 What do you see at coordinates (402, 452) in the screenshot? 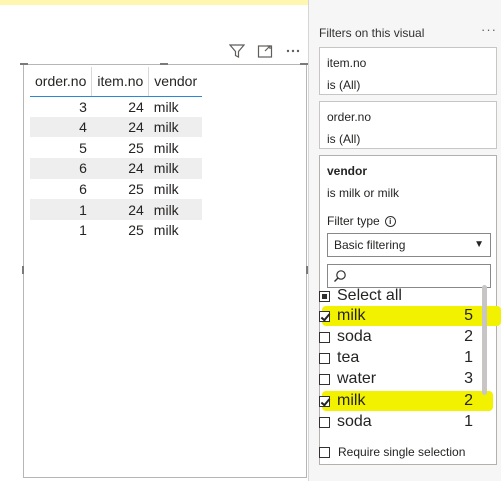
I see `require-single-label: Require single selection` at bounding box center [402, 452].